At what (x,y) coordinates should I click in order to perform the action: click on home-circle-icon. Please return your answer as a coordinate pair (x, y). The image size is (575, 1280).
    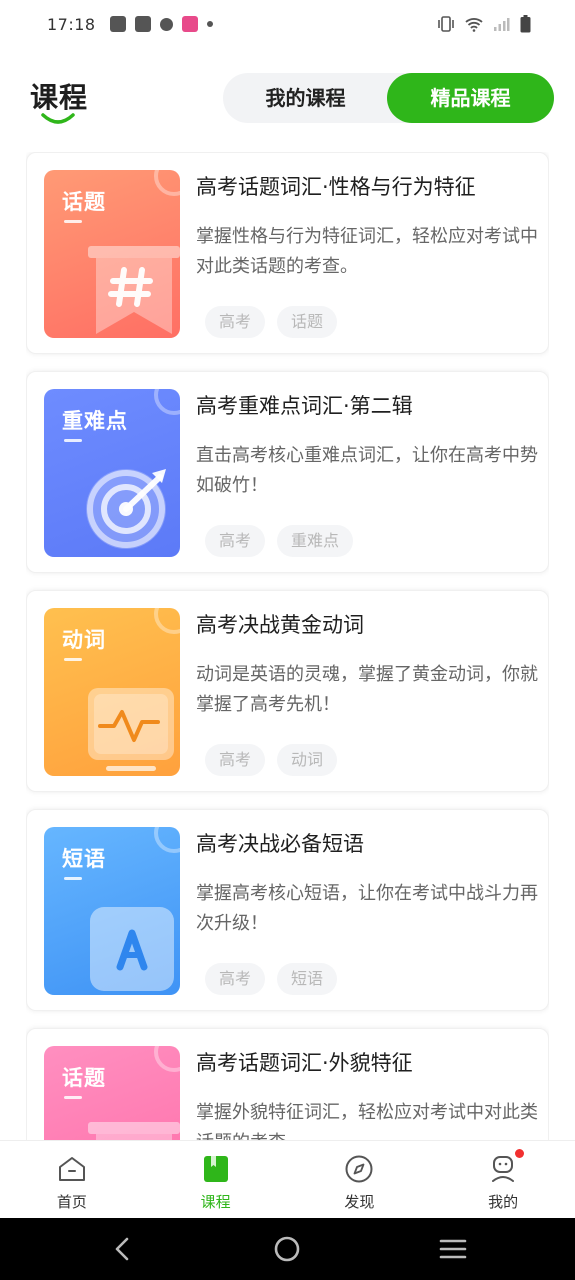
    Looking at the image, I should click on (287, 1249).